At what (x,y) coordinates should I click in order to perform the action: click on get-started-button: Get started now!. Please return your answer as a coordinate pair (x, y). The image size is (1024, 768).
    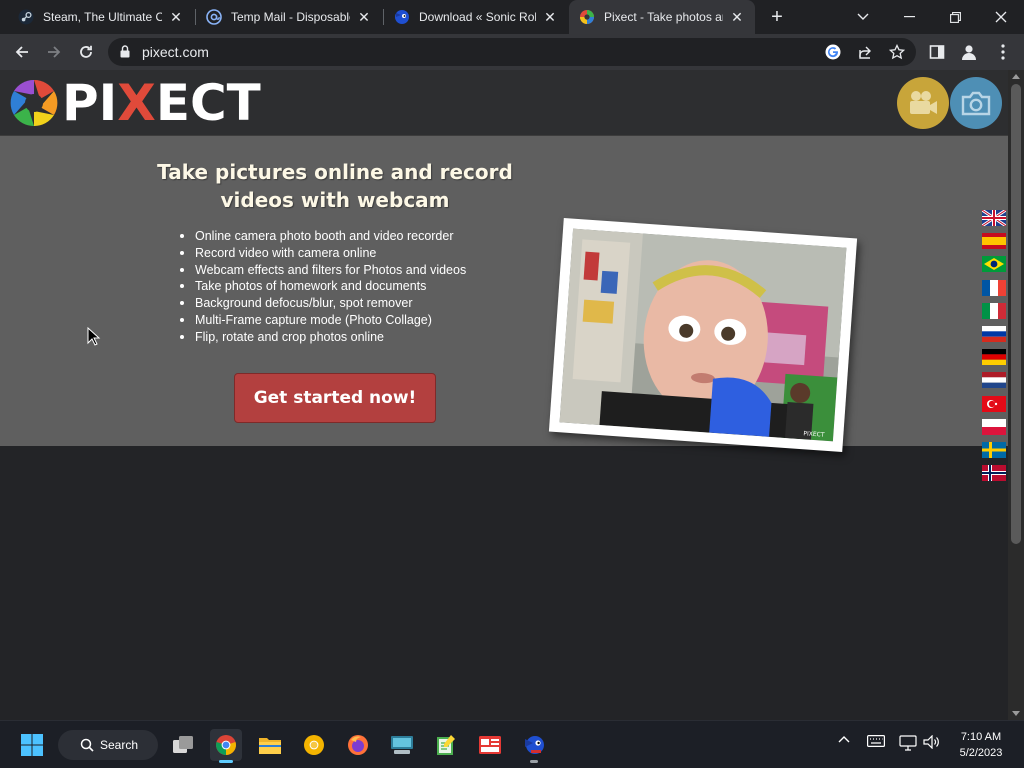
    Looking at the image, I should click on (335, 398).